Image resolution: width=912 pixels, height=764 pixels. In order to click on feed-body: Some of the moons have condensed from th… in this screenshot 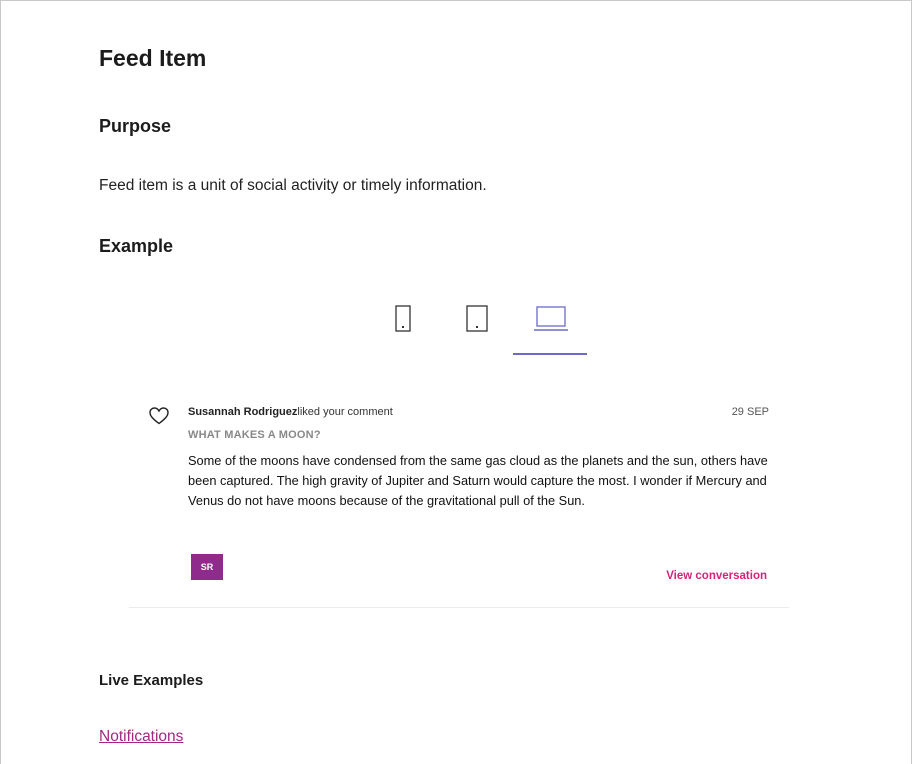, I will do `click(478, 480)`.